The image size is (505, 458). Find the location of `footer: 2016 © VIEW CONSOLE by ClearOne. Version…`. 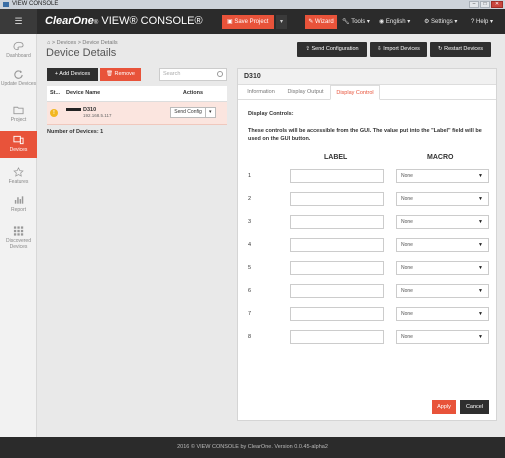

footer: 2016 © VIEW CONSOLE by ClearOne. Version… is located at coordinates (252, 447).